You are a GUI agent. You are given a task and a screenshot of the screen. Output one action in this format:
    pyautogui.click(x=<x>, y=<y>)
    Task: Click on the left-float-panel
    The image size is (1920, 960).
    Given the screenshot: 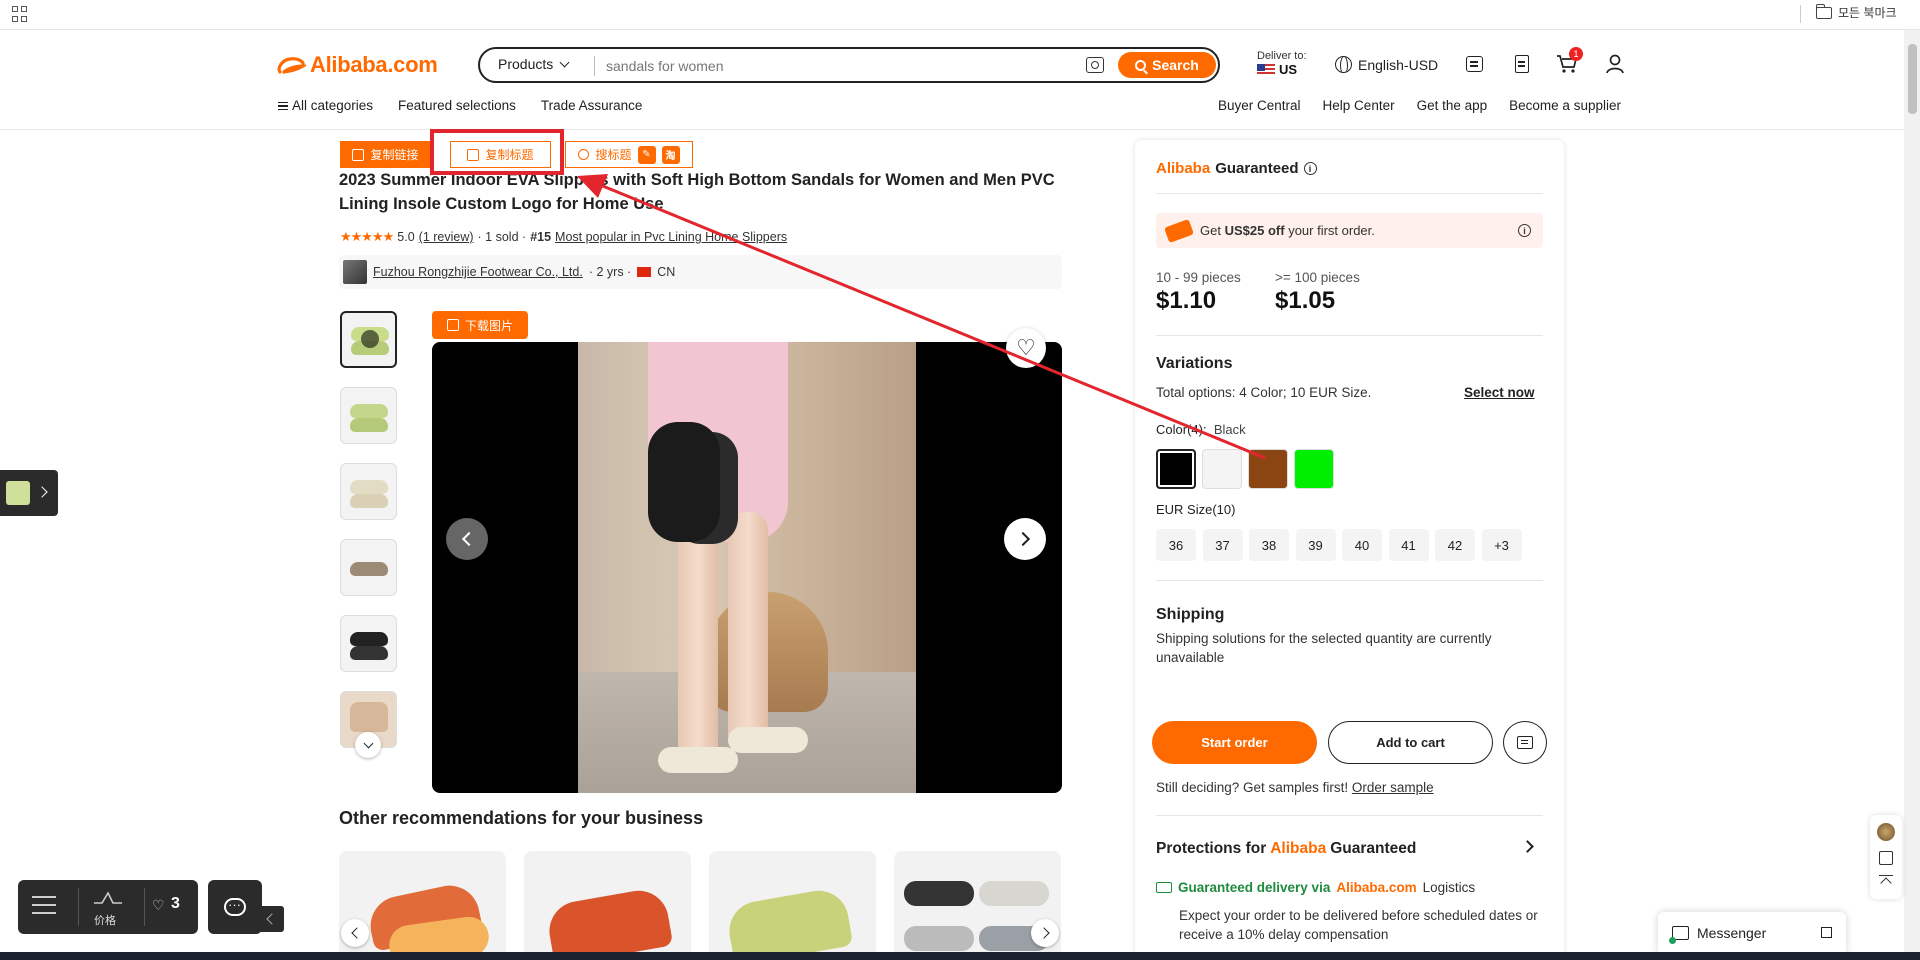 What is the action you would take?
    pyautogui.click(x=29, y=493)
    